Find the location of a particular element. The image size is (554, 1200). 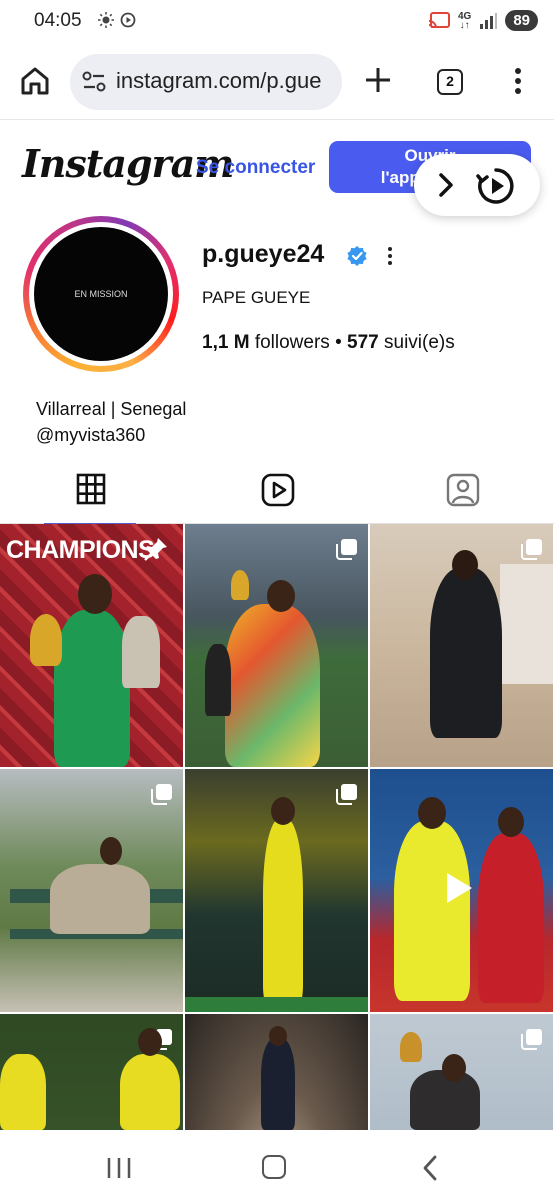

bio-line: Villarreal | Senegal is located at coordinates (111, 409).